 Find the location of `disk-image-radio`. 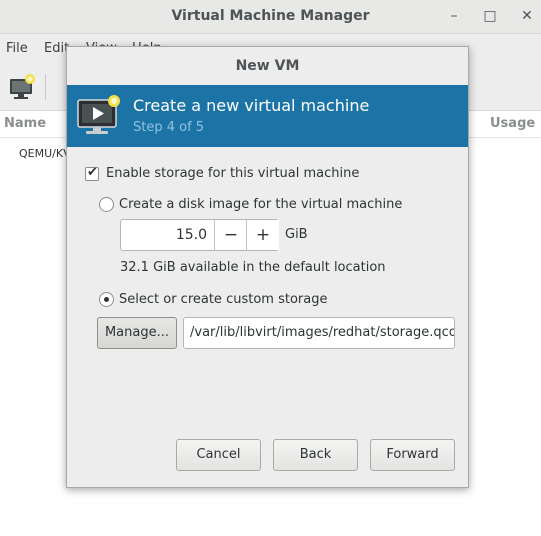

disk-image-radio is located at coordinates (106, 204).